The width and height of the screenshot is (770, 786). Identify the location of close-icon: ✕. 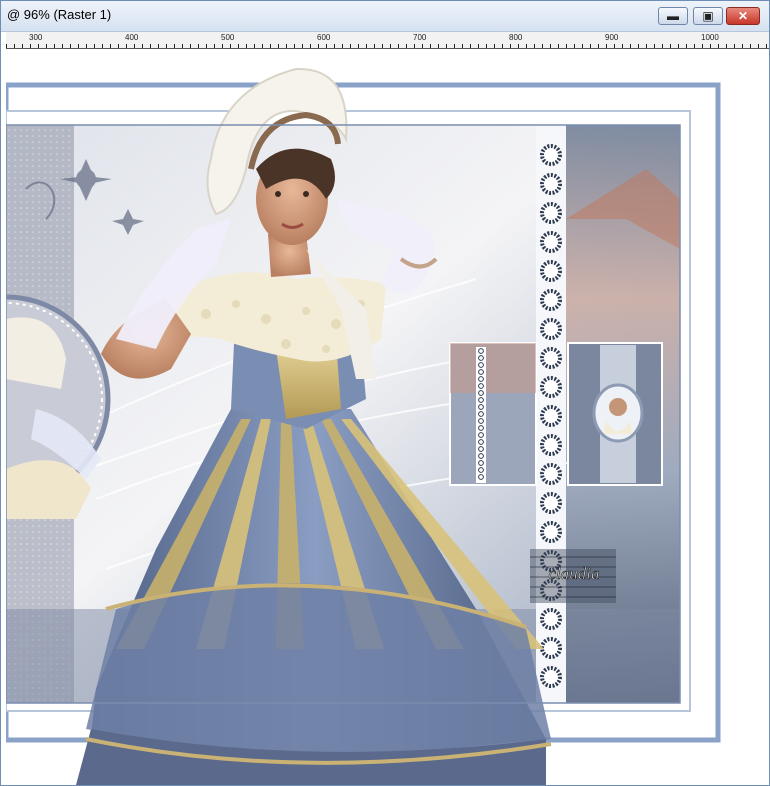
(743, 16).